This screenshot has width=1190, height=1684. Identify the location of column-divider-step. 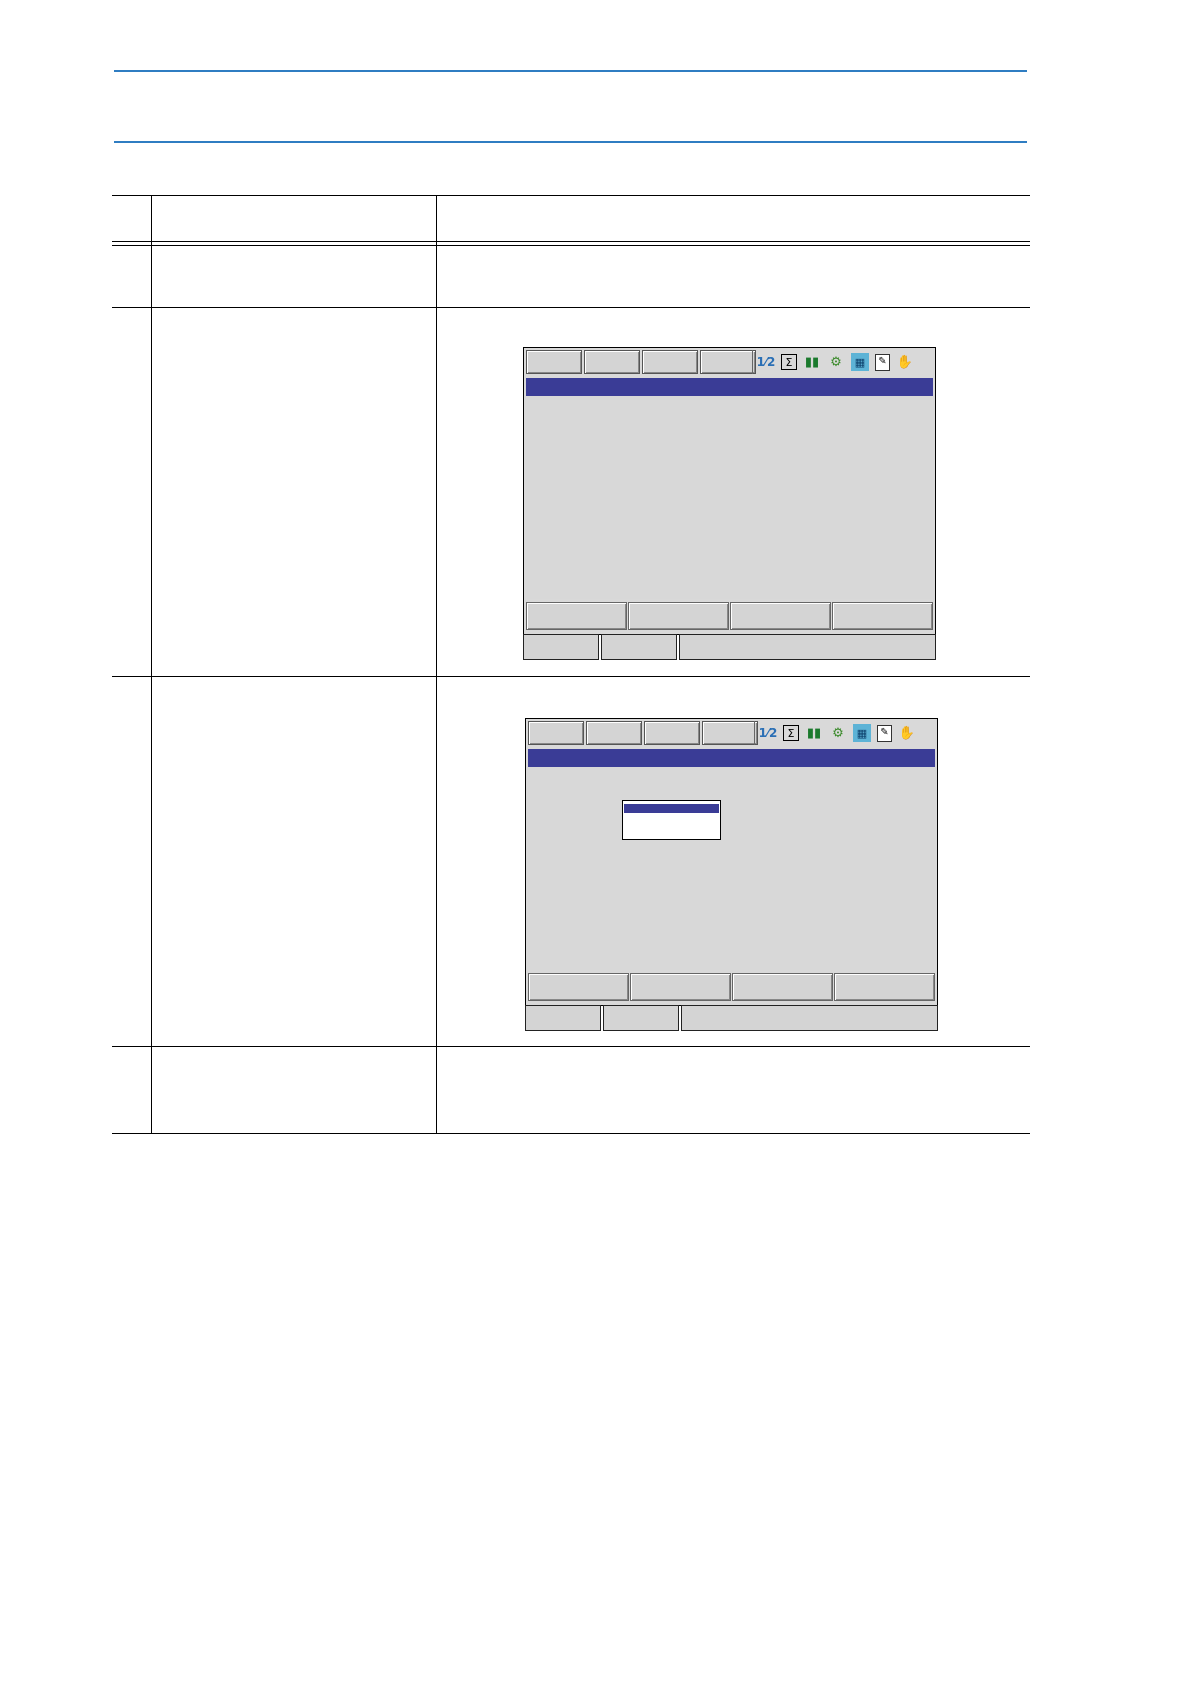
(151, 664).